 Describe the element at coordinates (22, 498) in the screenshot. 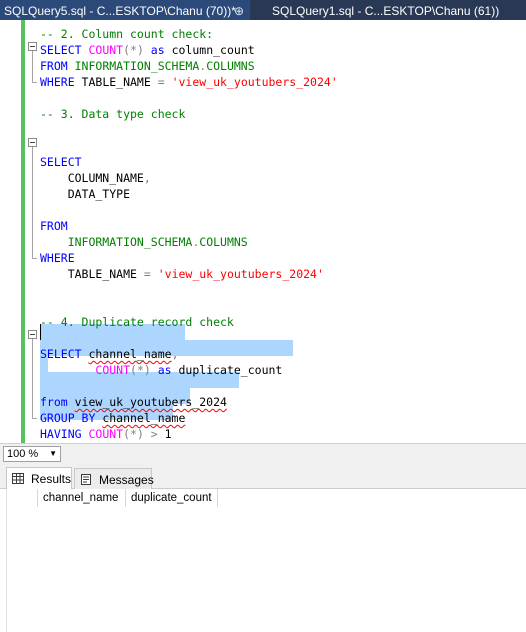

I see `row-number-header` at that location.